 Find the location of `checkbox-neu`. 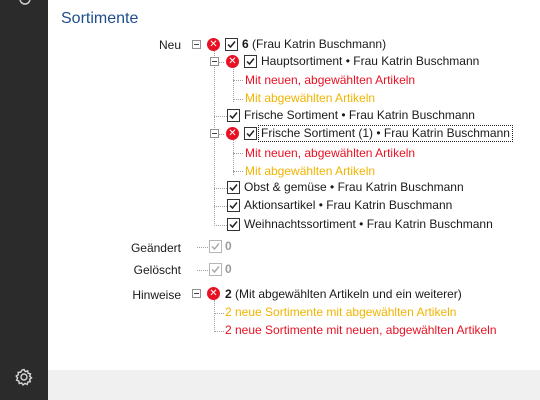

checkbox-neu is located at coordinates (231, 44).